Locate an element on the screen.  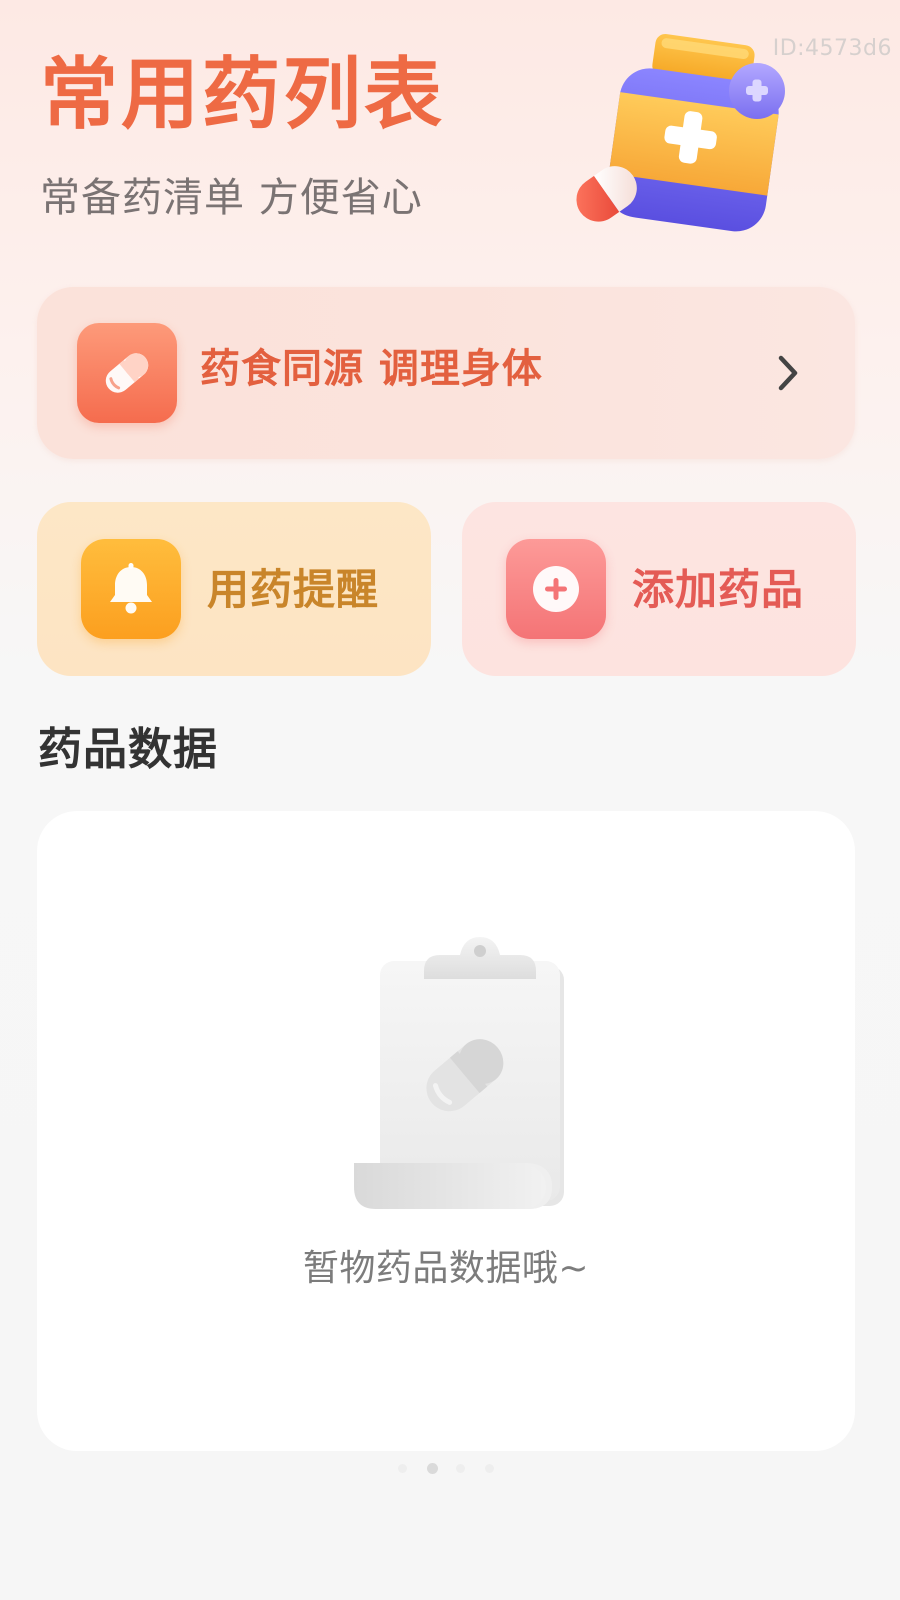
pill-icon is located at coordinates (127, 373).